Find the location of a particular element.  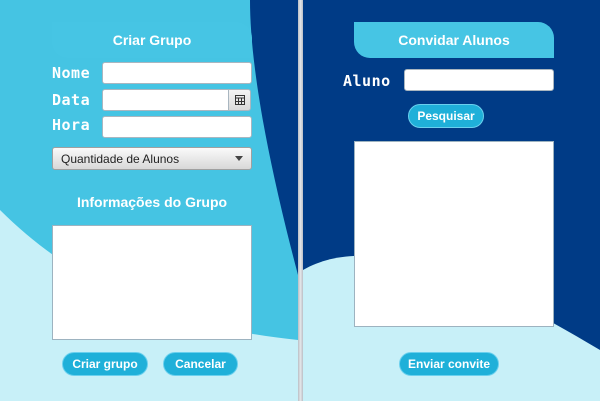

student-quantity-select: Quantidade de Alunos is located at coordinates (152, 158).